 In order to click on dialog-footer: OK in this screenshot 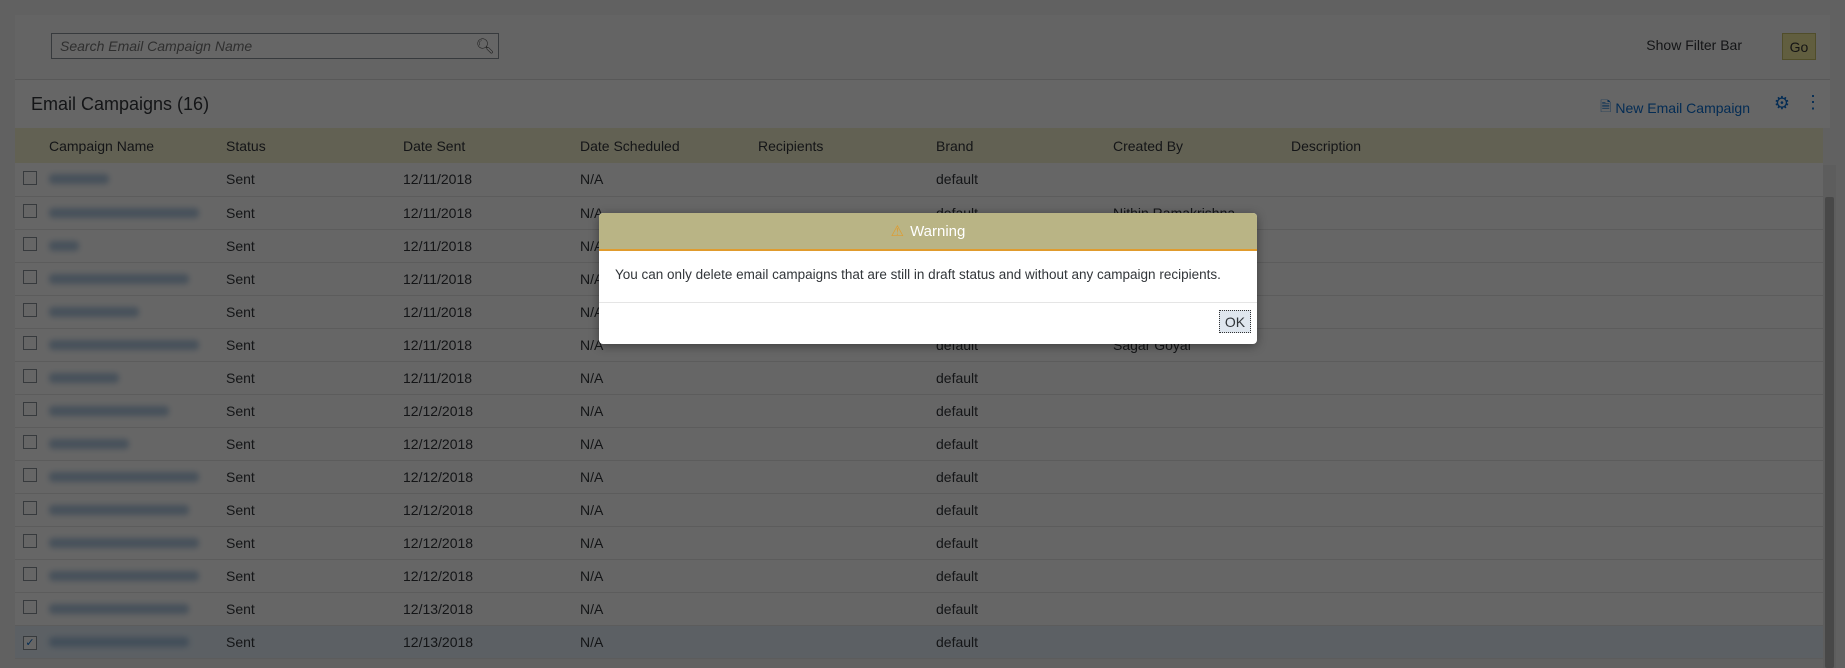, I will do `click(928, 323)`.